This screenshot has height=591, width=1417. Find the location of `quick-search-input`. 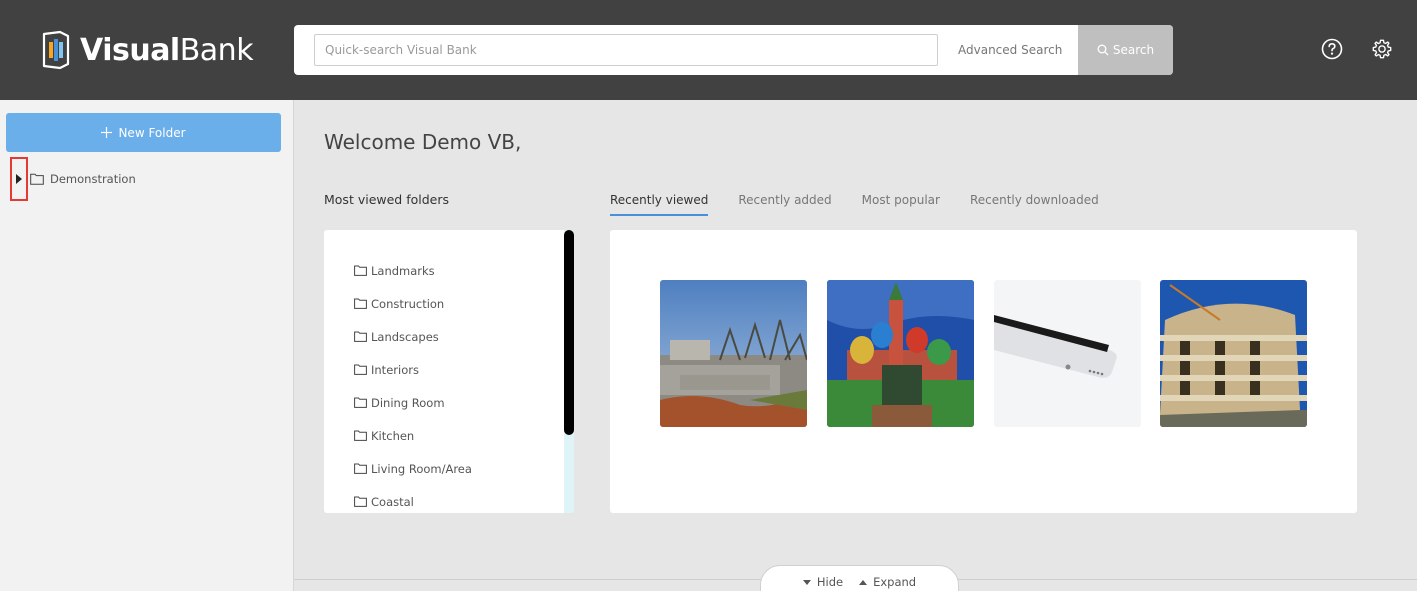

quick-search-input is located at coordinates (626, 50).